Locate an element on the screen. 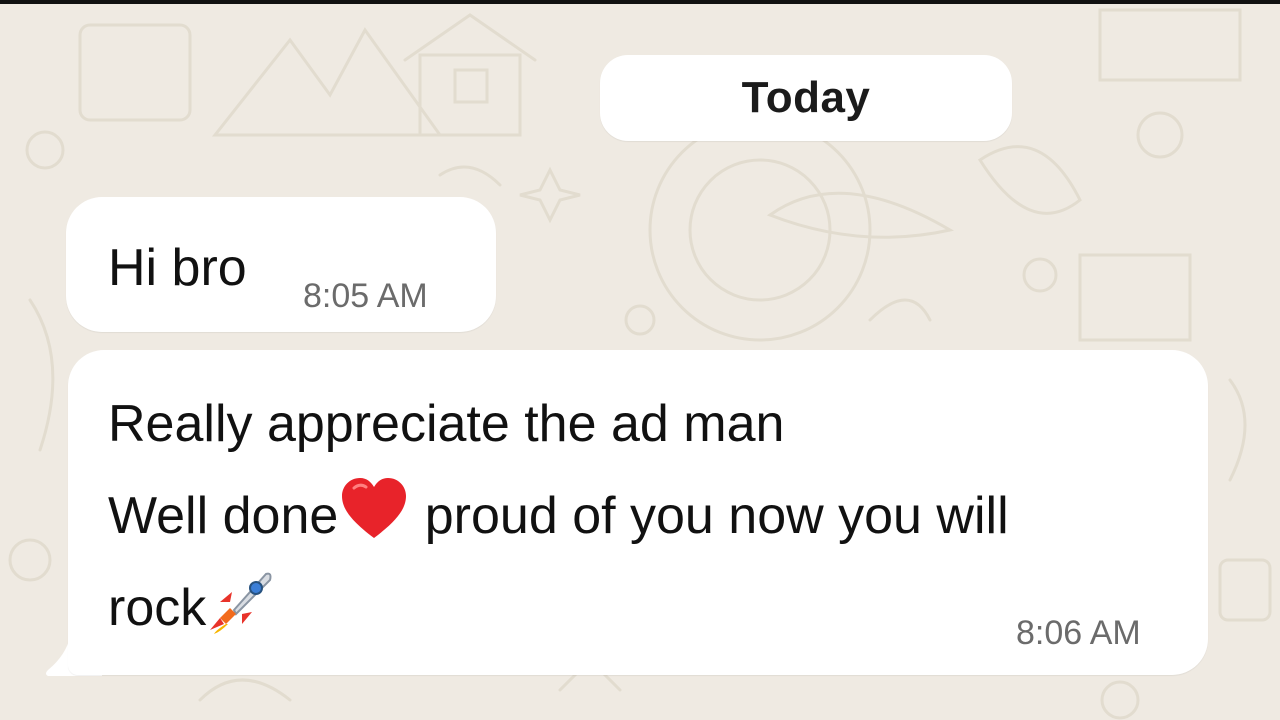 Image resolution: width=1280 pixels, height=720 pixels. message-text-line-1: Really appreciate the ad man is located at coordinates (446, 424).